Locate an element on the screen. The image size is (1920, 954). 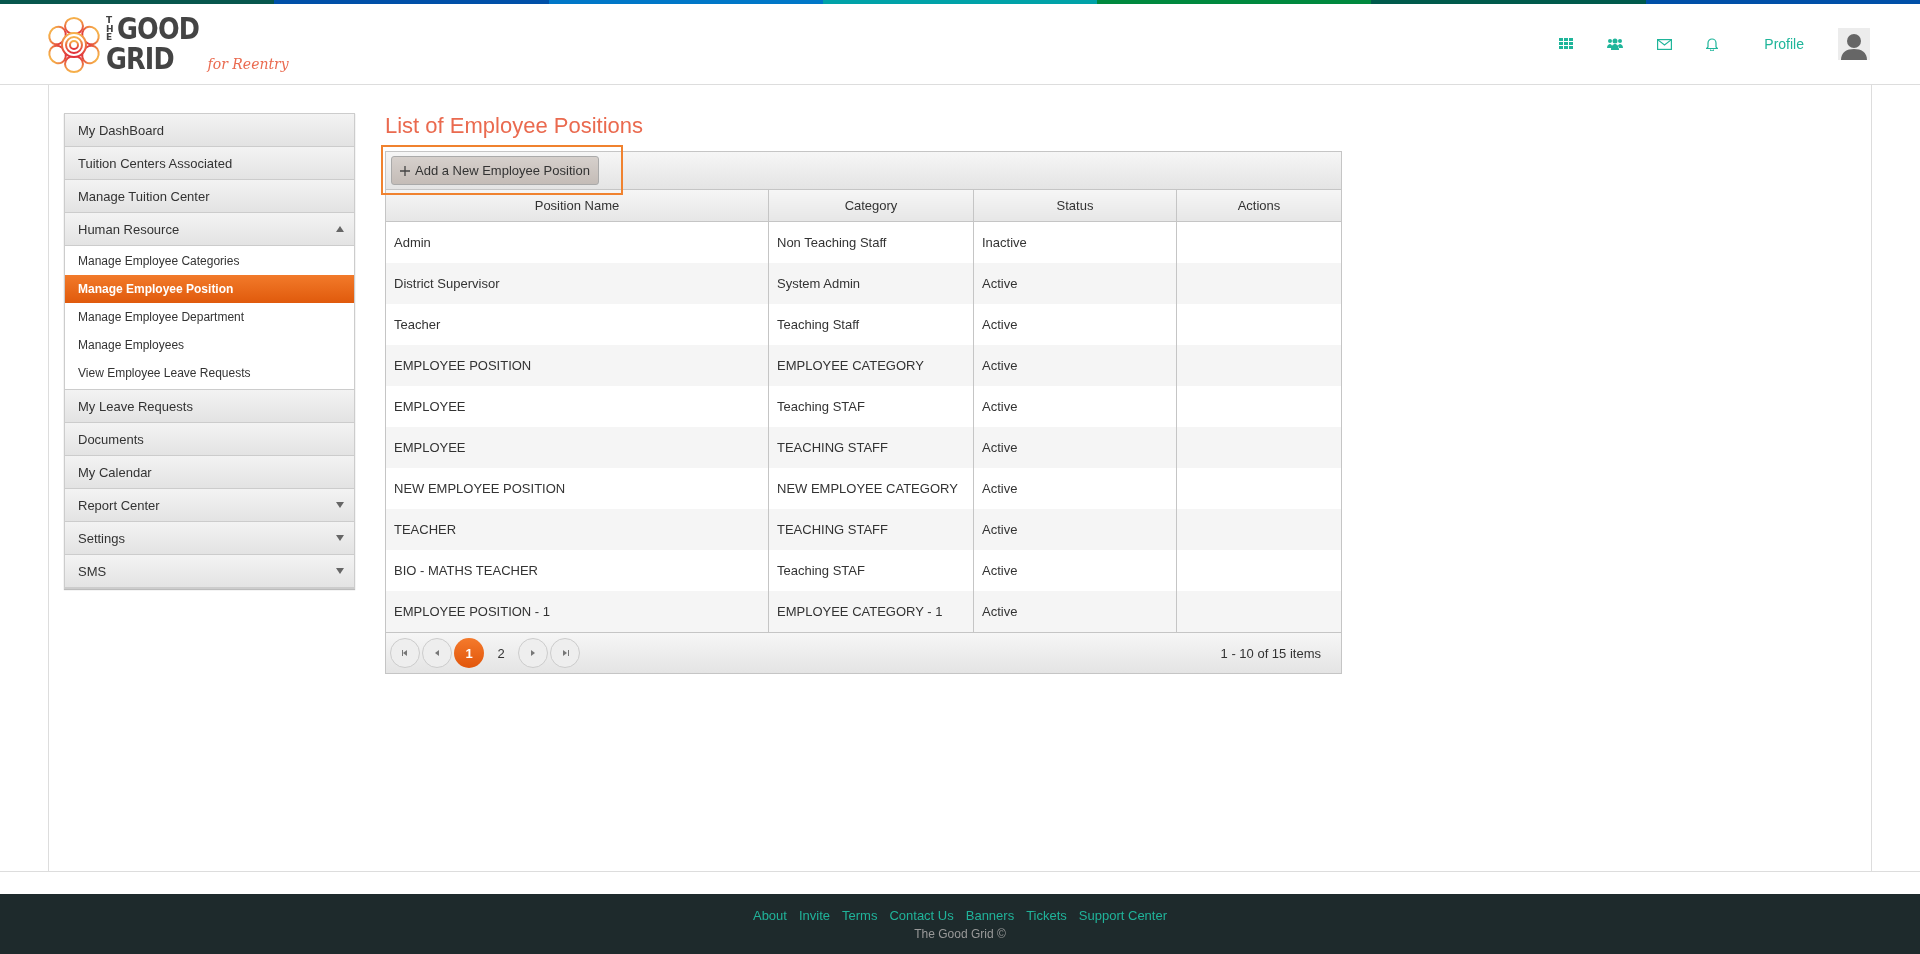
footer-link: Banners is located at coordinates (990, 915).